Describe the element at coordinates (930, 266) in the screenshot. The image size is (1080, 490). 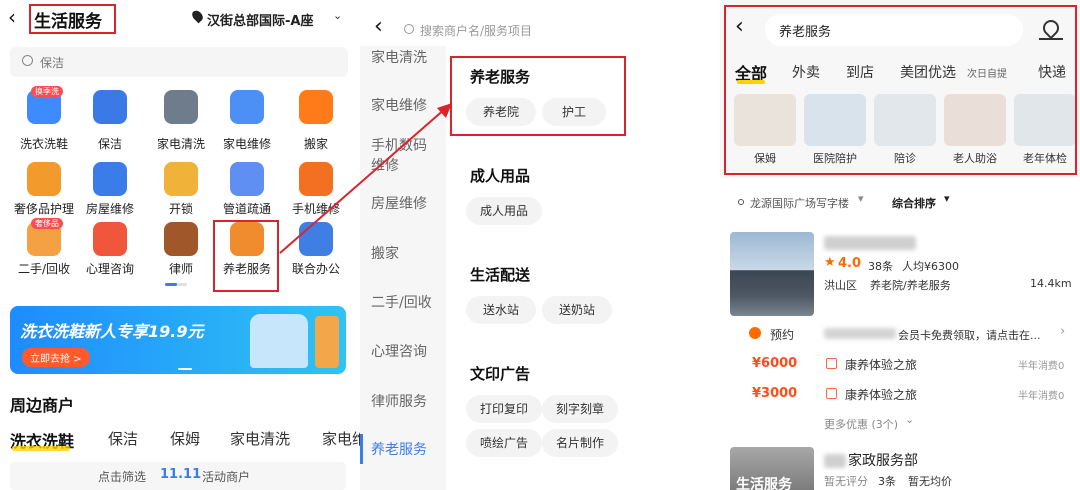
I see `shop-price: 人均¥6300` at that location.